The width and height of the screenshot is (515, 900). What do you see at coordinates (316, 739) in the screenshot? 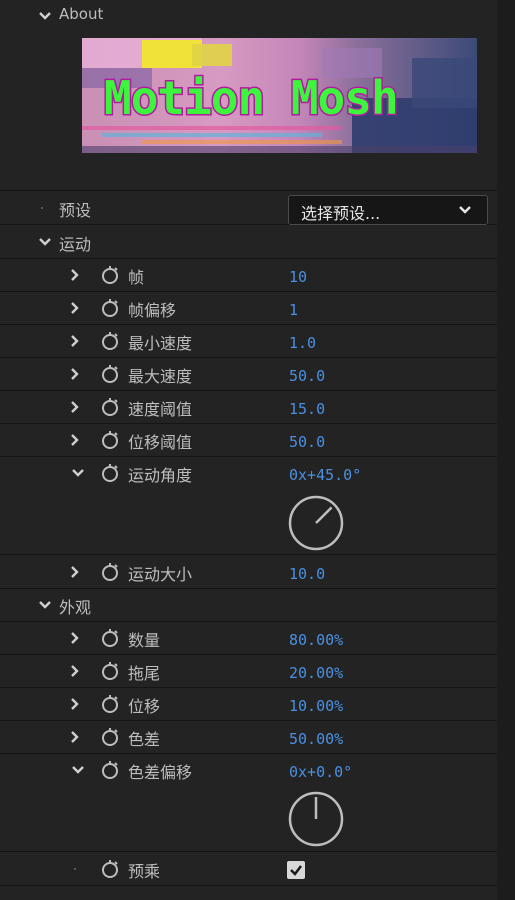
I see `param-value: 50.00%` at bounding box center [316, 739].